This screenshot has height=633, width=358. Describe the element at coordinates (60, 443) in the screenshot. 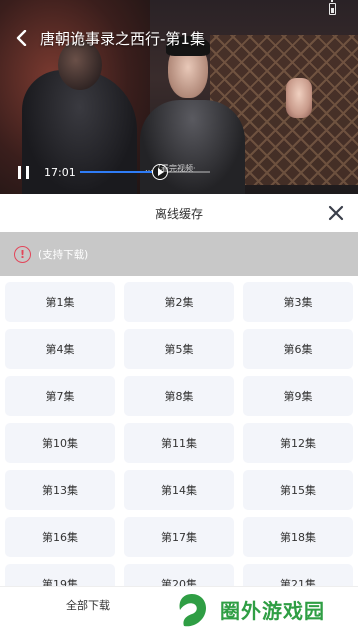

I see `episode-item: 第10集` at that location.